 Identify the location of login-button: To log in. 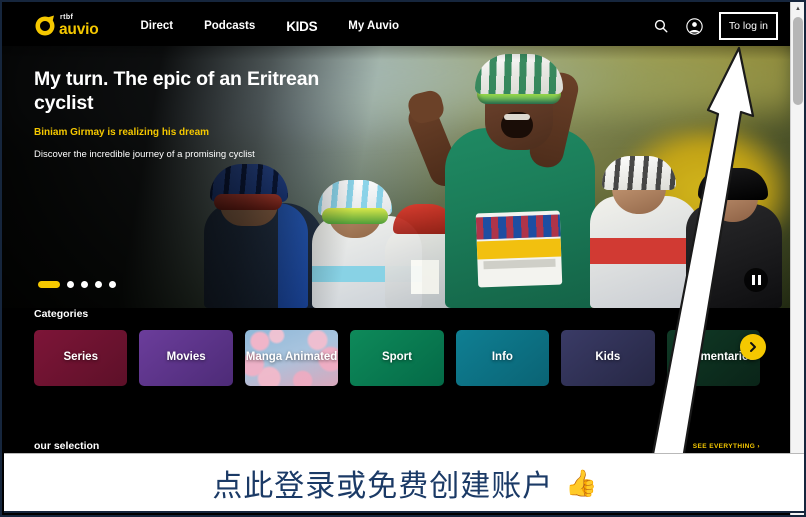
(748, 26).